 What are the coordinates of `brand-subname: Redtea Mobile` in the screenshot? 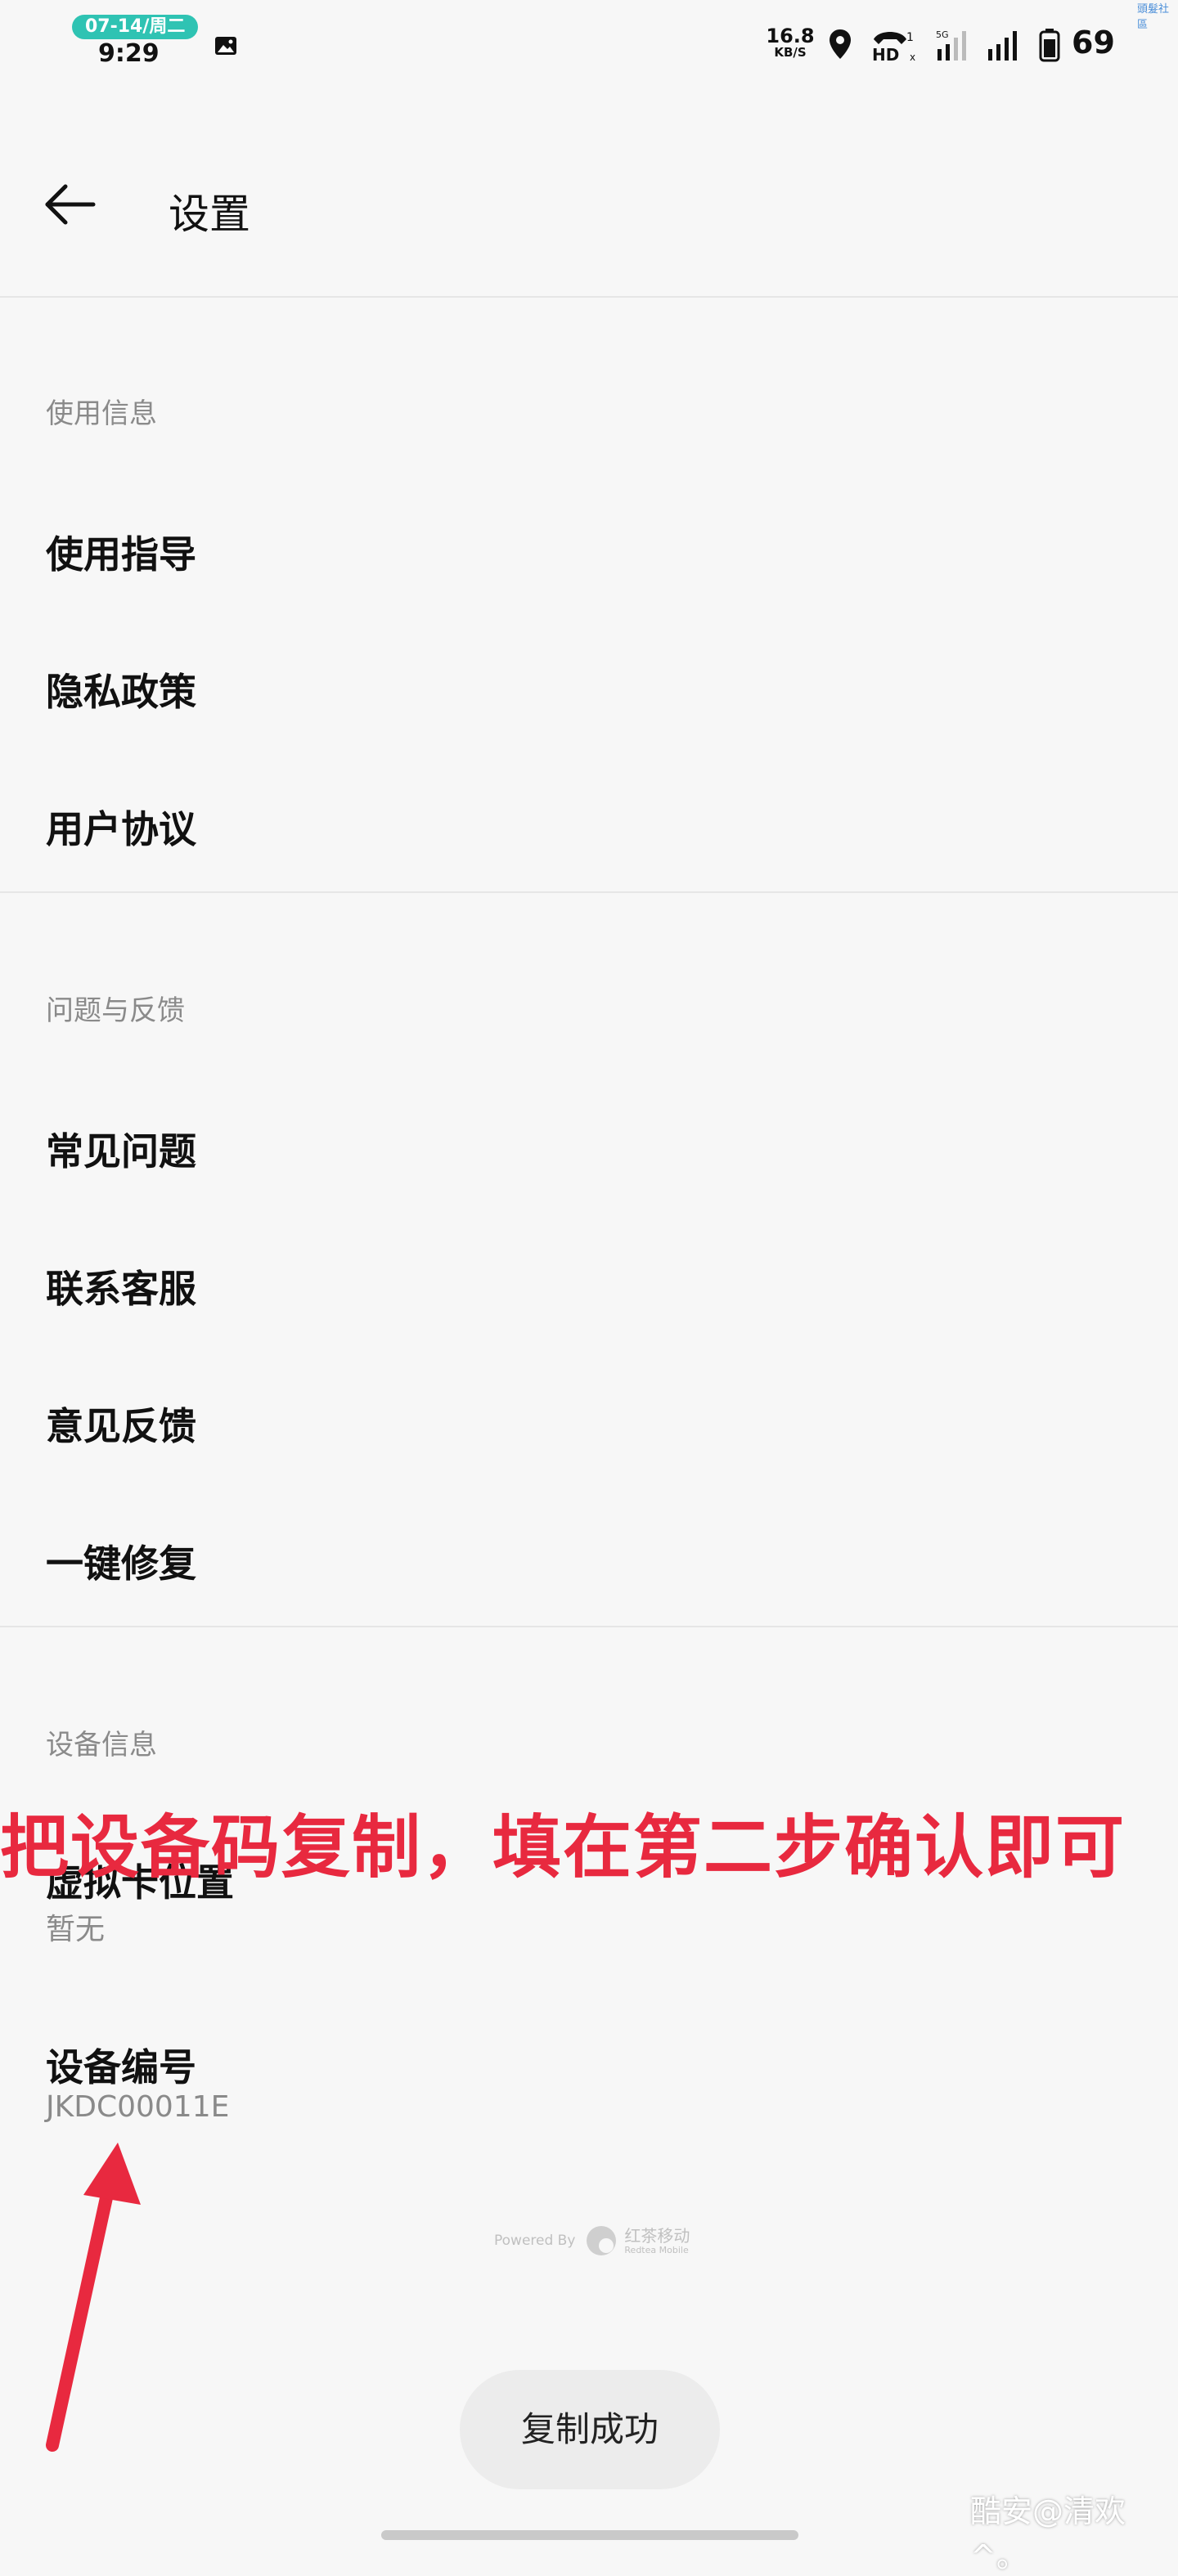 It's located at (656, 2249).